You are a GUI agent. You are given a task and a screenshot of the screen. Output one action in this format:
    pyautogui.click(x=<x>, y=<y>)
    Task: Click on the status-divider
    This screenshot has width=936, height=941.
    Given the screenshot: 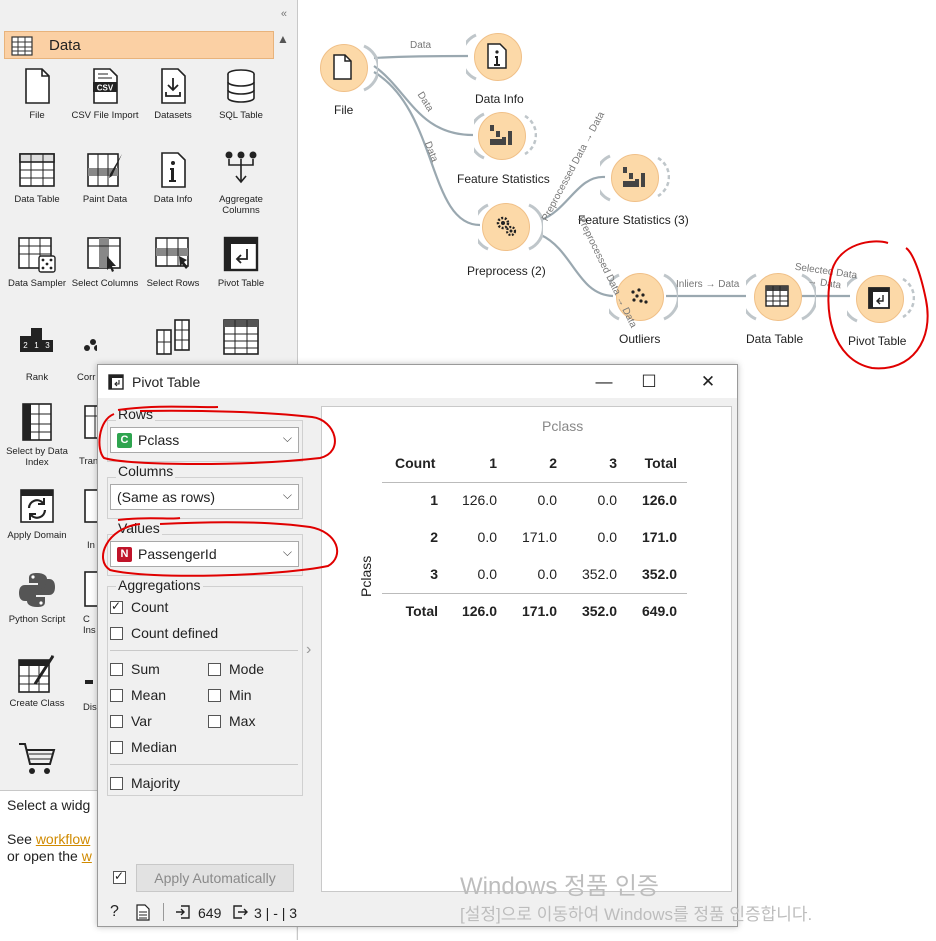 What is the action you would take?
    pyautogui.click(x=163, y=912)
    